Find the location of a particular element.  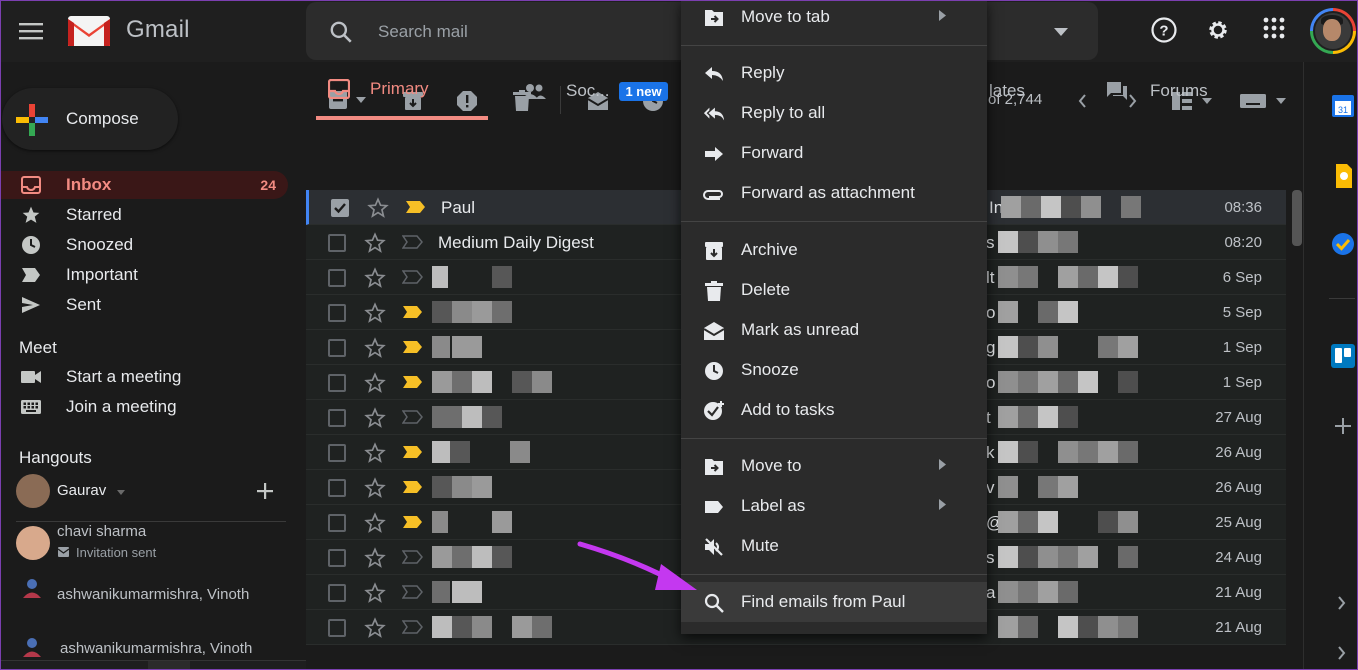

menu-item-find-emails-from-paul: Find emails from Paul is located at coordinates (834, 602).